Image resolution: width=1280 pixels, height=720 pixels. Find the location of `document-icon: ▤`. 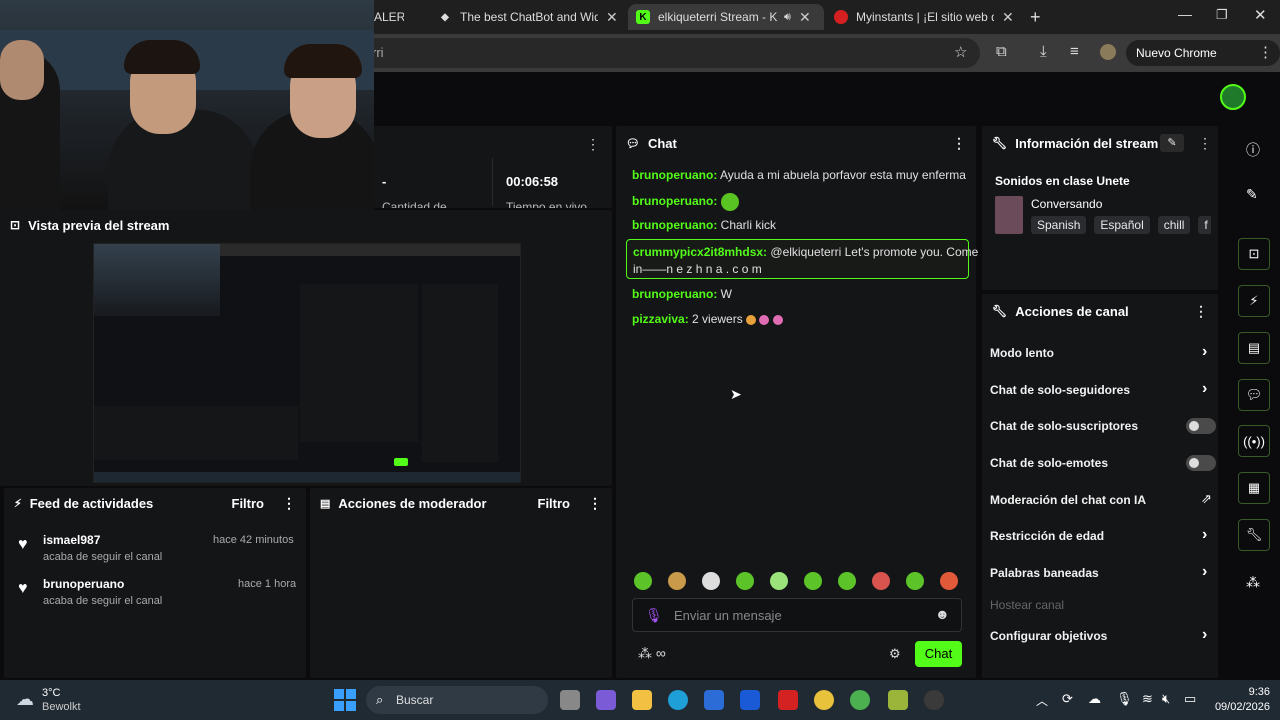

document-icon: ▤ is located at coordinates (1254, 348).